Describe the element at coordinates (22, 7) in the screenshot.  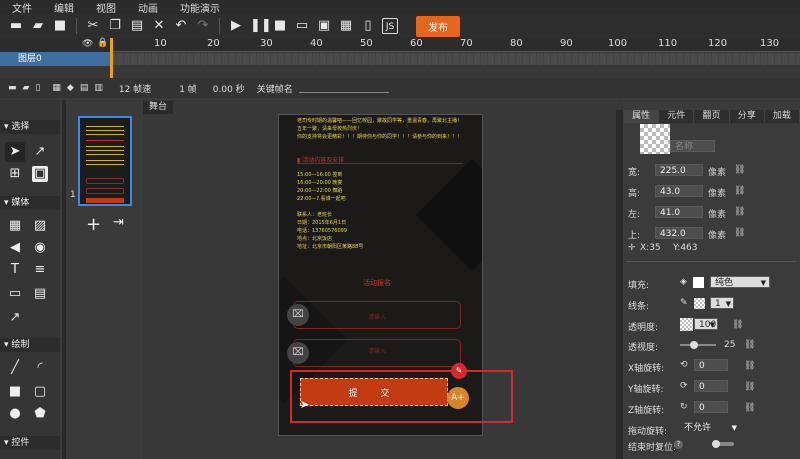
I see `menu-file: 文件` at that location.